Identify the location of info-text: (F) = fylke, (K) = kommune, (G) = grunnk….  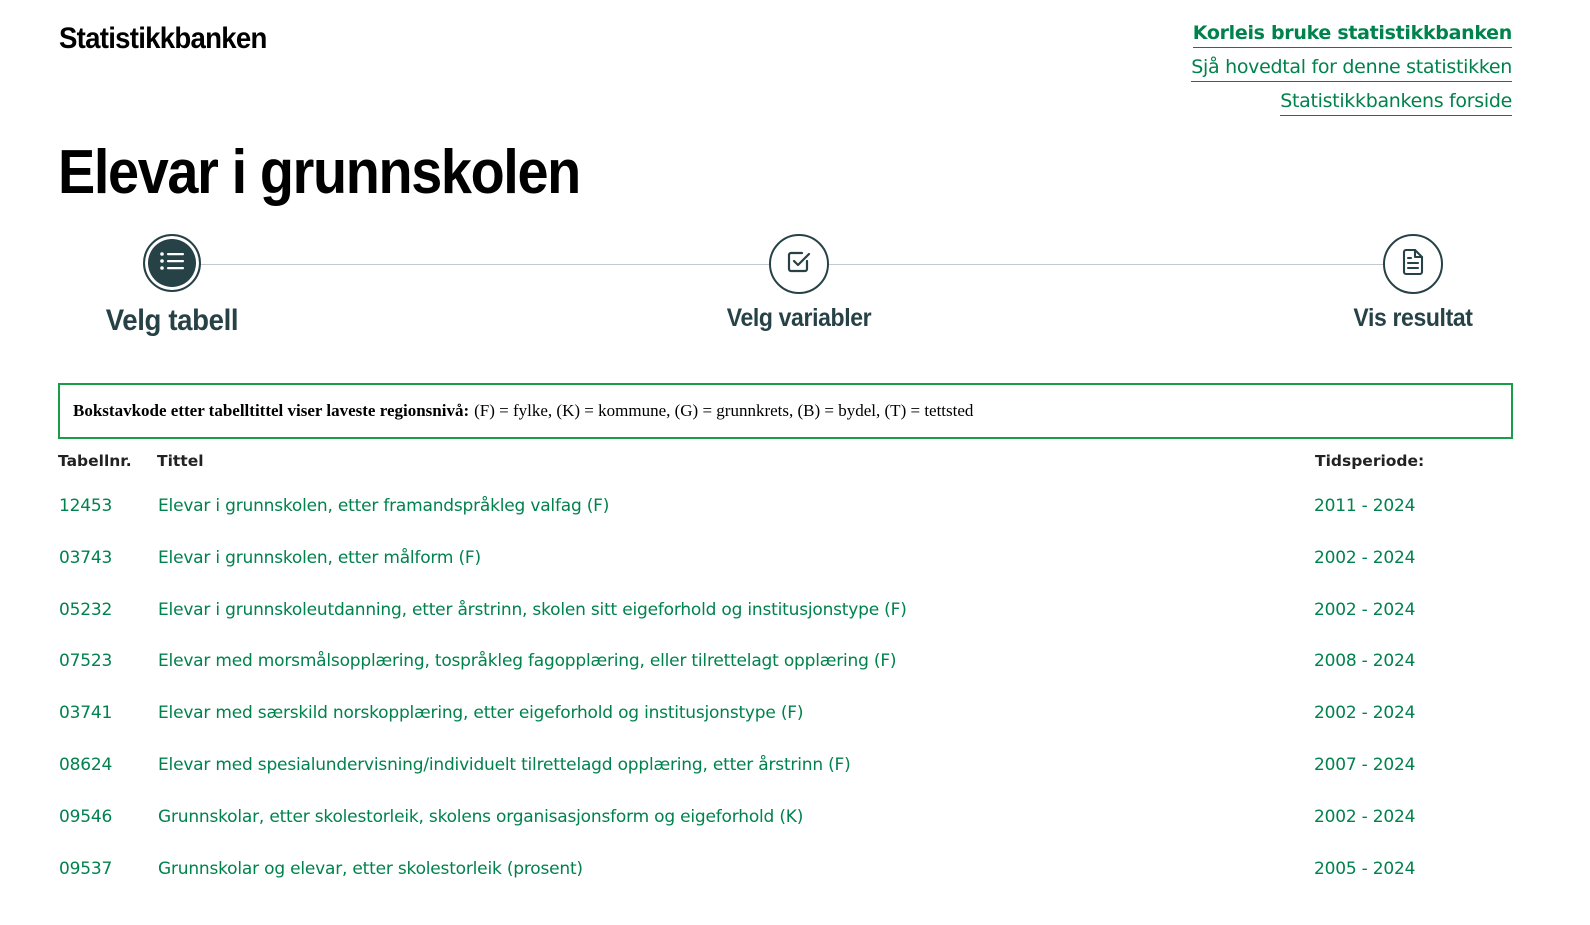
(724, 410).